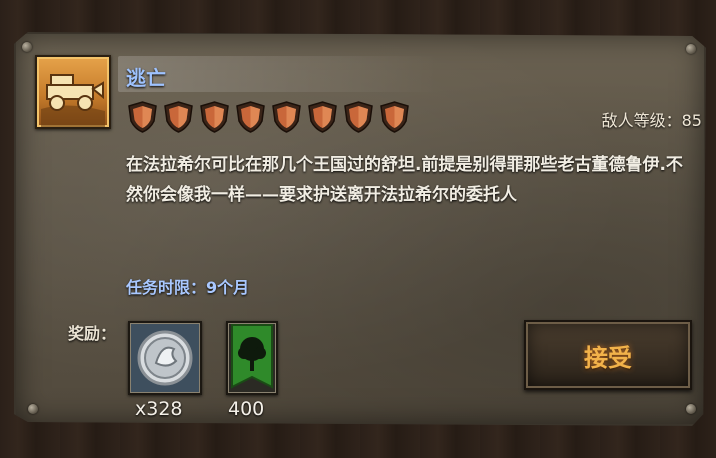  What do you see at coordinates (159, 409) in the screenshot?
I see `reward-count-coin: x328` at bounding box center [159, 409].